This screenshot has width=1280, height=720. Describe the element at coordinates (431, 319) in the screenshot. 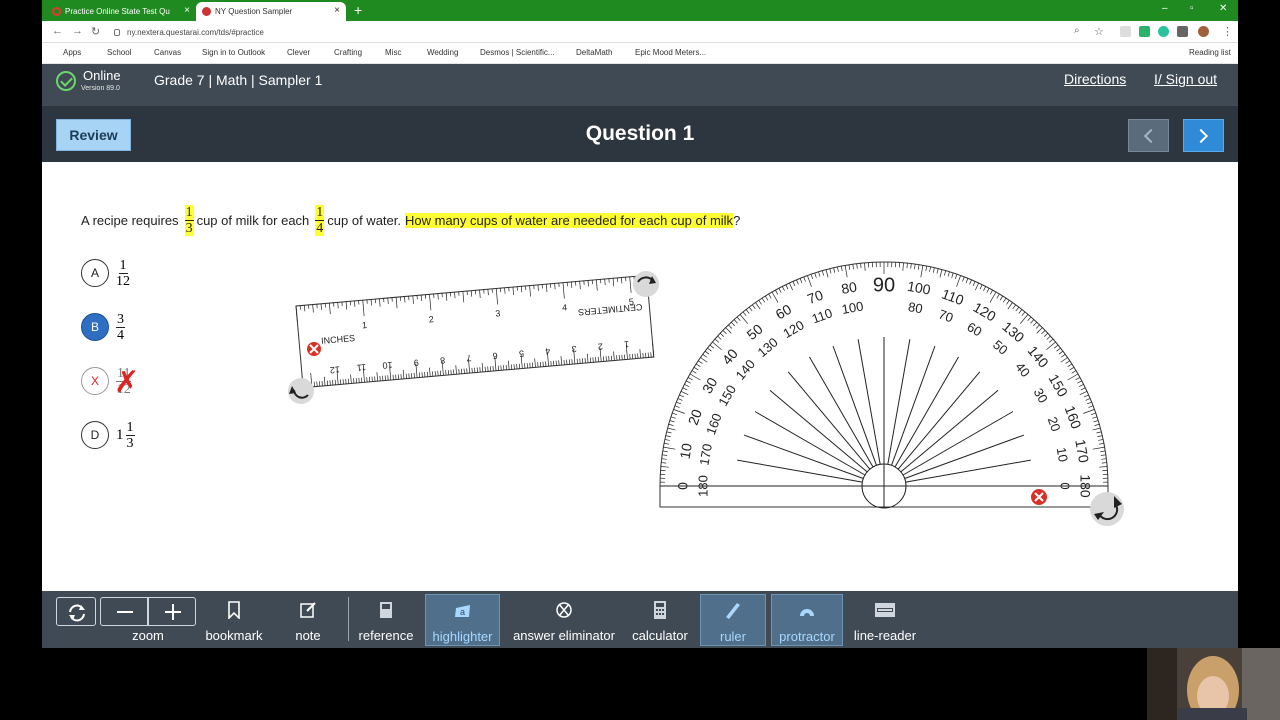

I see `ruler-inch-number: 2` at that location.